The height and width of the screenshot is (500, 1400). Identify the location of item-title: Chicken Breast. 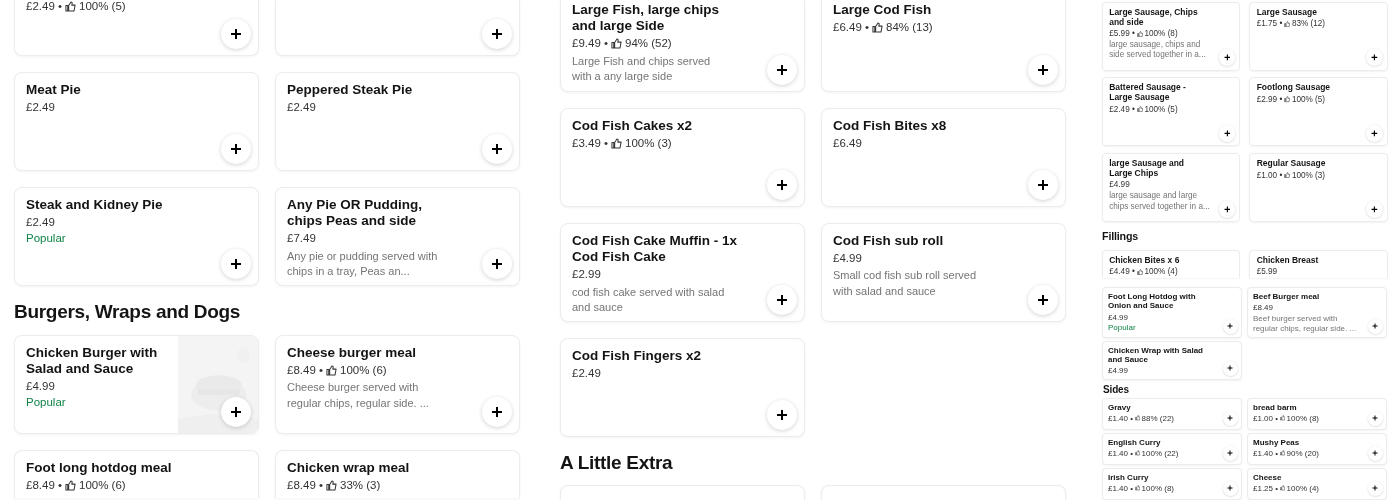
(1287, 260).